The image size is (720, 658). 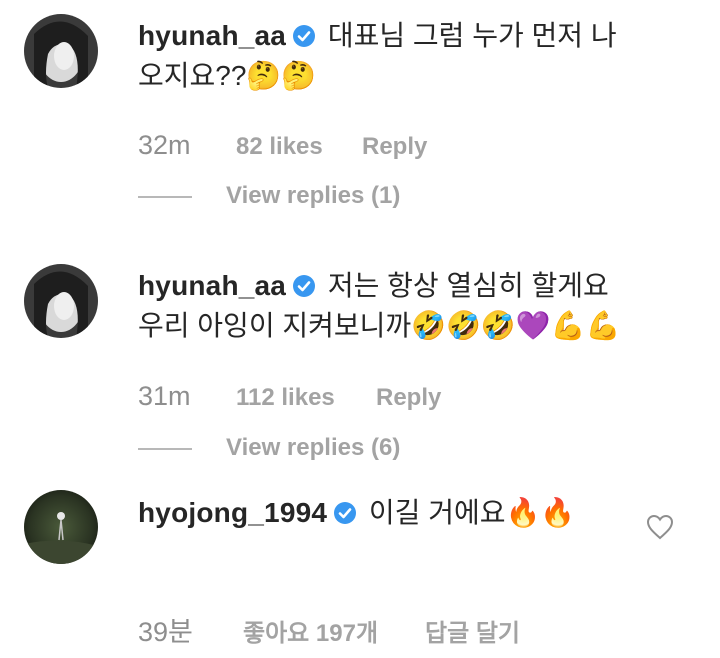 I want to click on comment-body: hyunah_aa 대표님 그럼 누가 먼저 나오지요??🤔🤔, so click(x=388, y=56).